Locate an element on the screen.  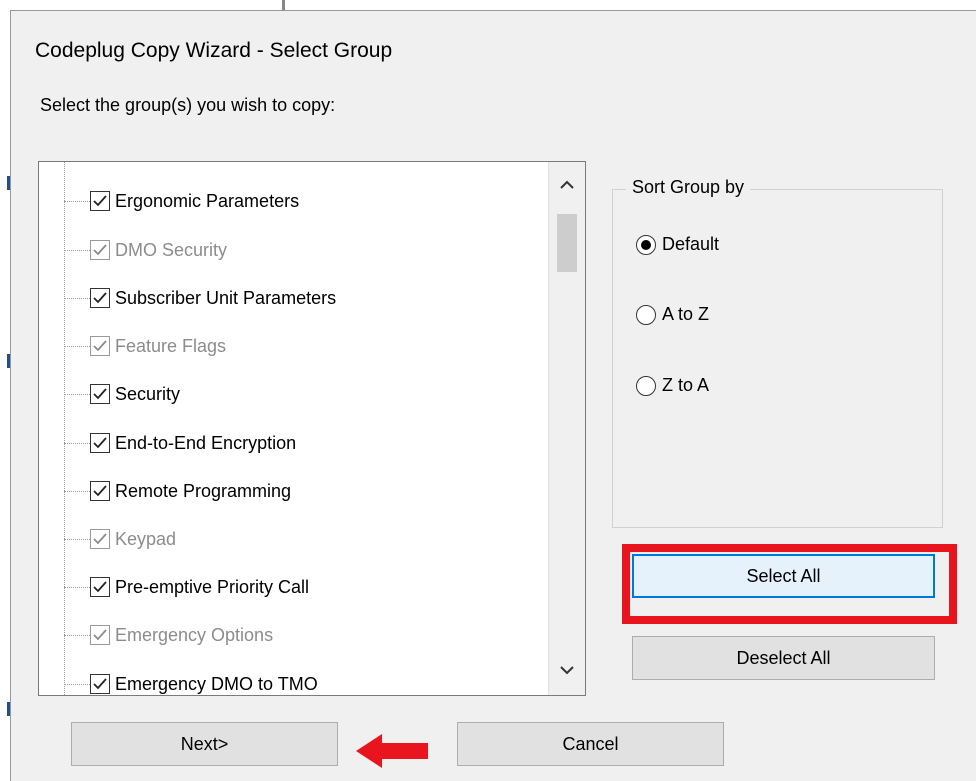
radio-label: Default is located at coordinates (691, 244).